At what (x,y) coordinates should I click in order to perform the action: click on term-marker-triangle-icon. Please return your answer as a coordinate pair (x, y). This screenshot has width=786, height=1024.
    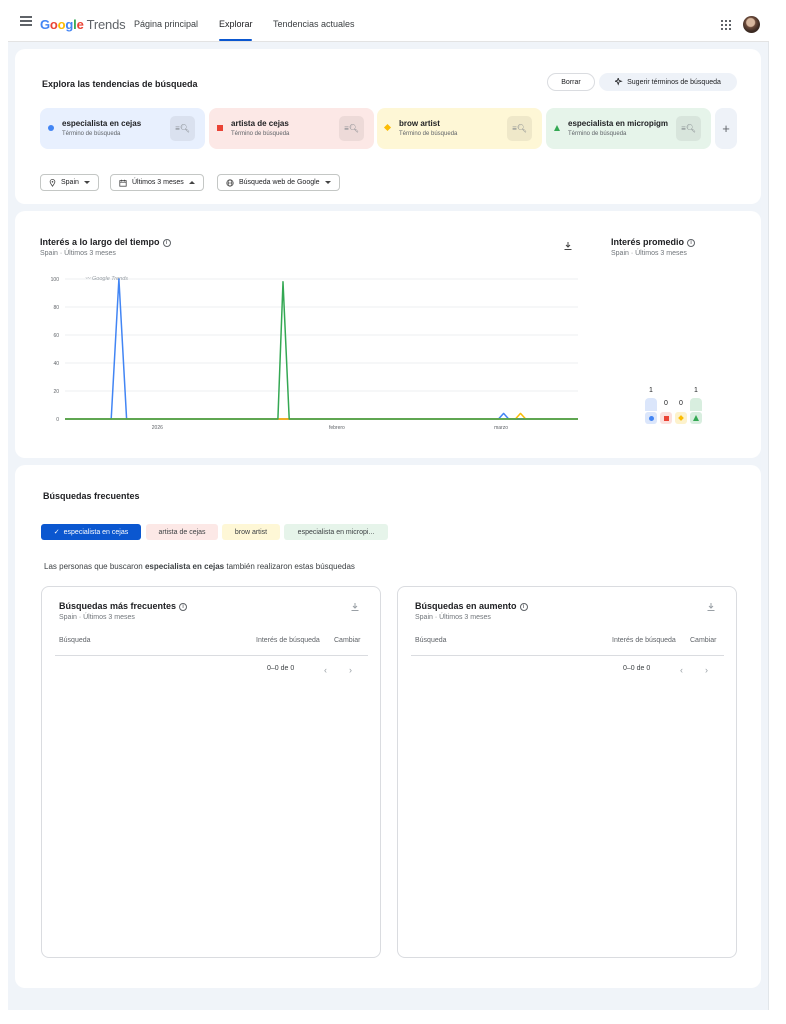
    Looking at the image, I should click on (557, 128).